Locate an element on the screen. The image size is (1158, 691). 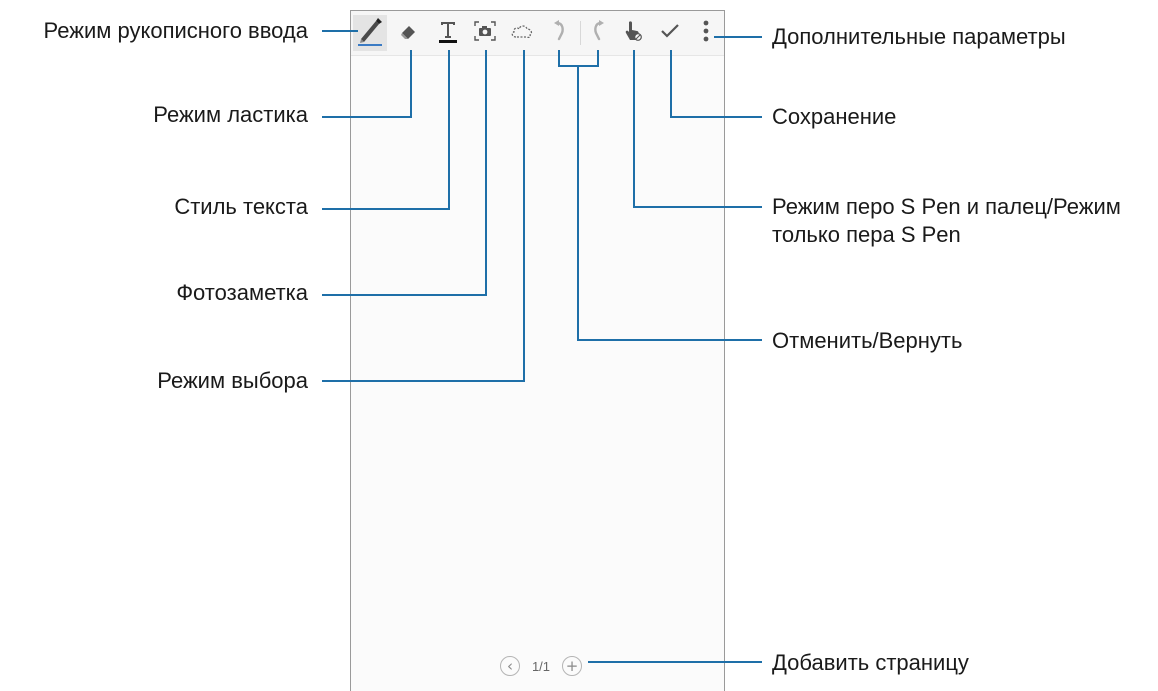
text-tool-button is located at coordinates (448, 33).